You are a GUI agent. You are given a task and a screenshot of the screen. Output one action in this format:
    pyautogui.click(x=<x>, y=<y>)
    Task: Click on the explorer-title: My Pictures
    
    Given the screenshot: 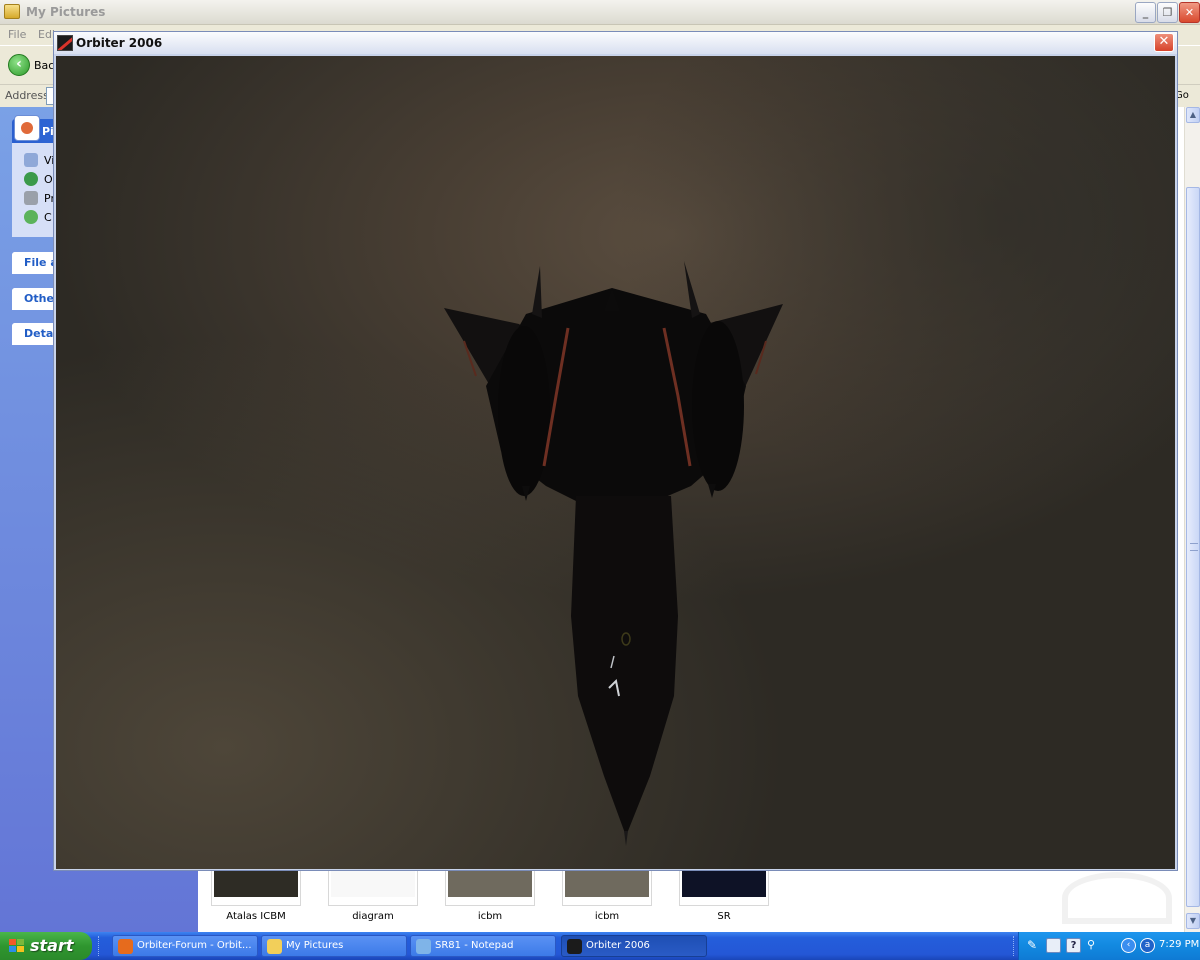 What is the action you would take?
    pyautogui.click(x=66, y=12)
    